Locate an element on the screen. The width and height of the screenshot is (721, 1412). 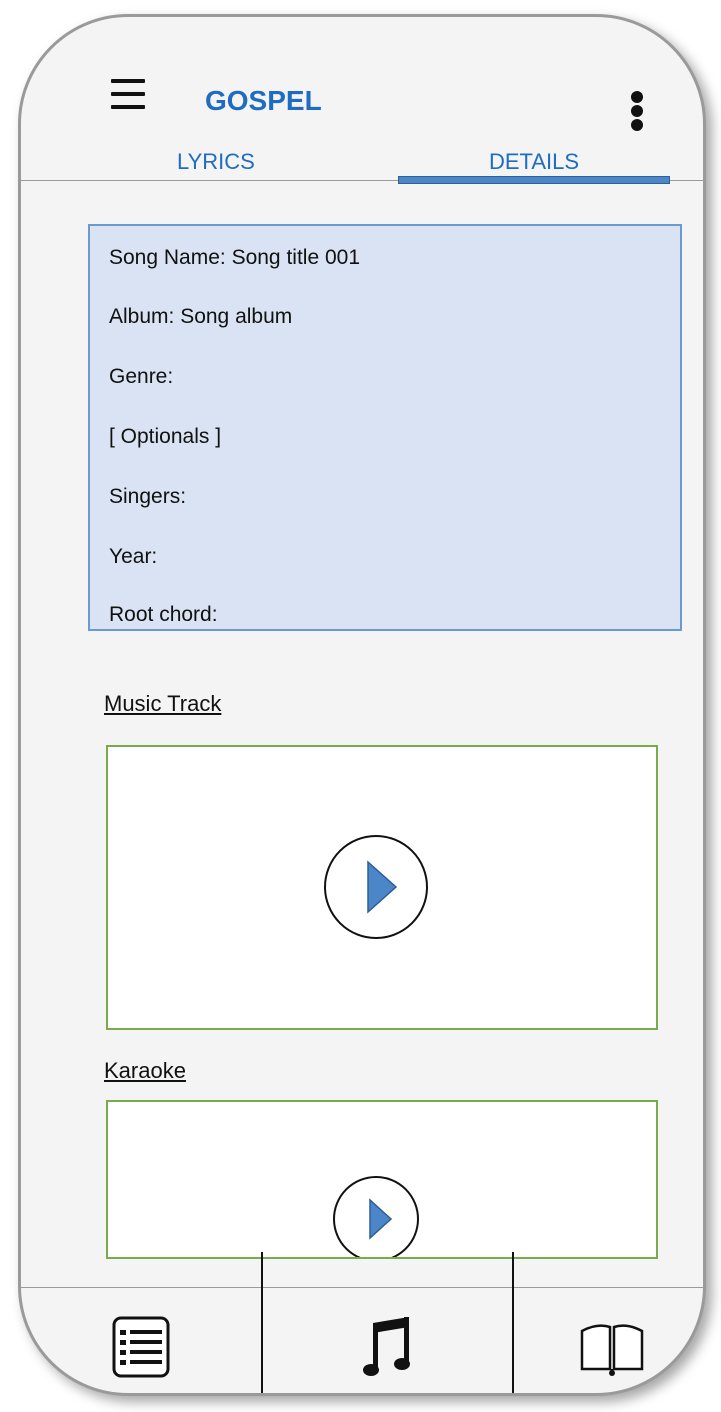
genre-field: Genre: is located at coordinates (141, 376).